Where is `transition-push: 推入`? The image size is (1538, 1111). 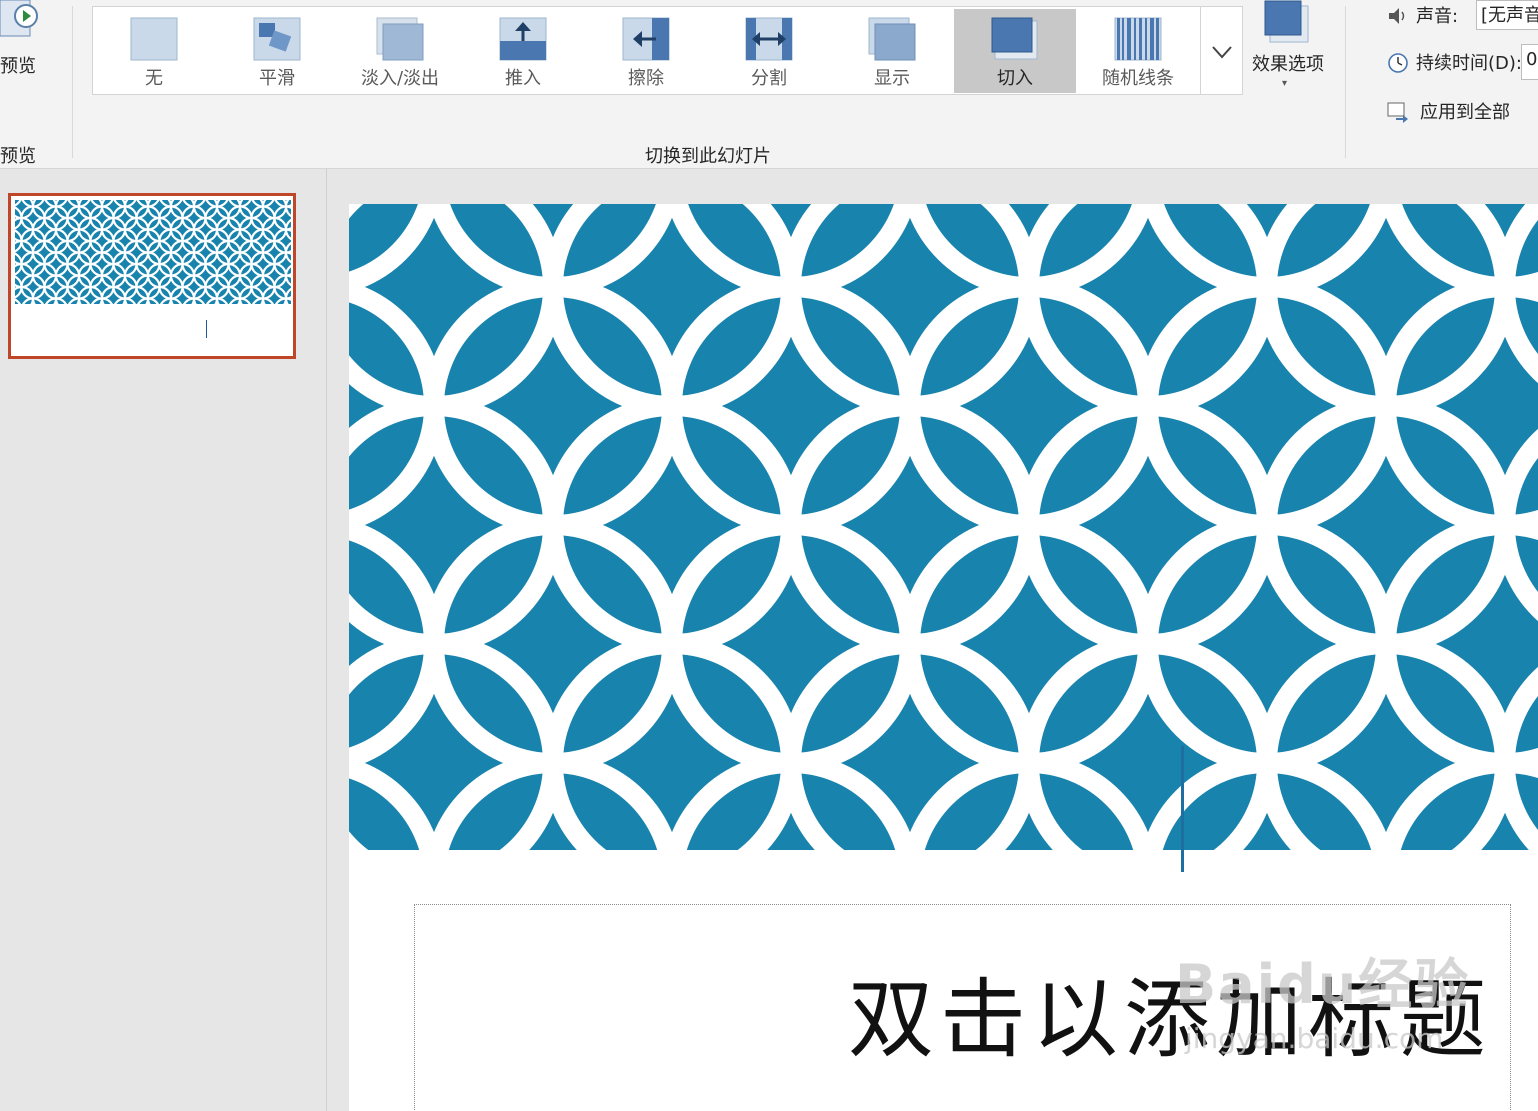 transition-push: 推入 is located at coordinates (523, 51).